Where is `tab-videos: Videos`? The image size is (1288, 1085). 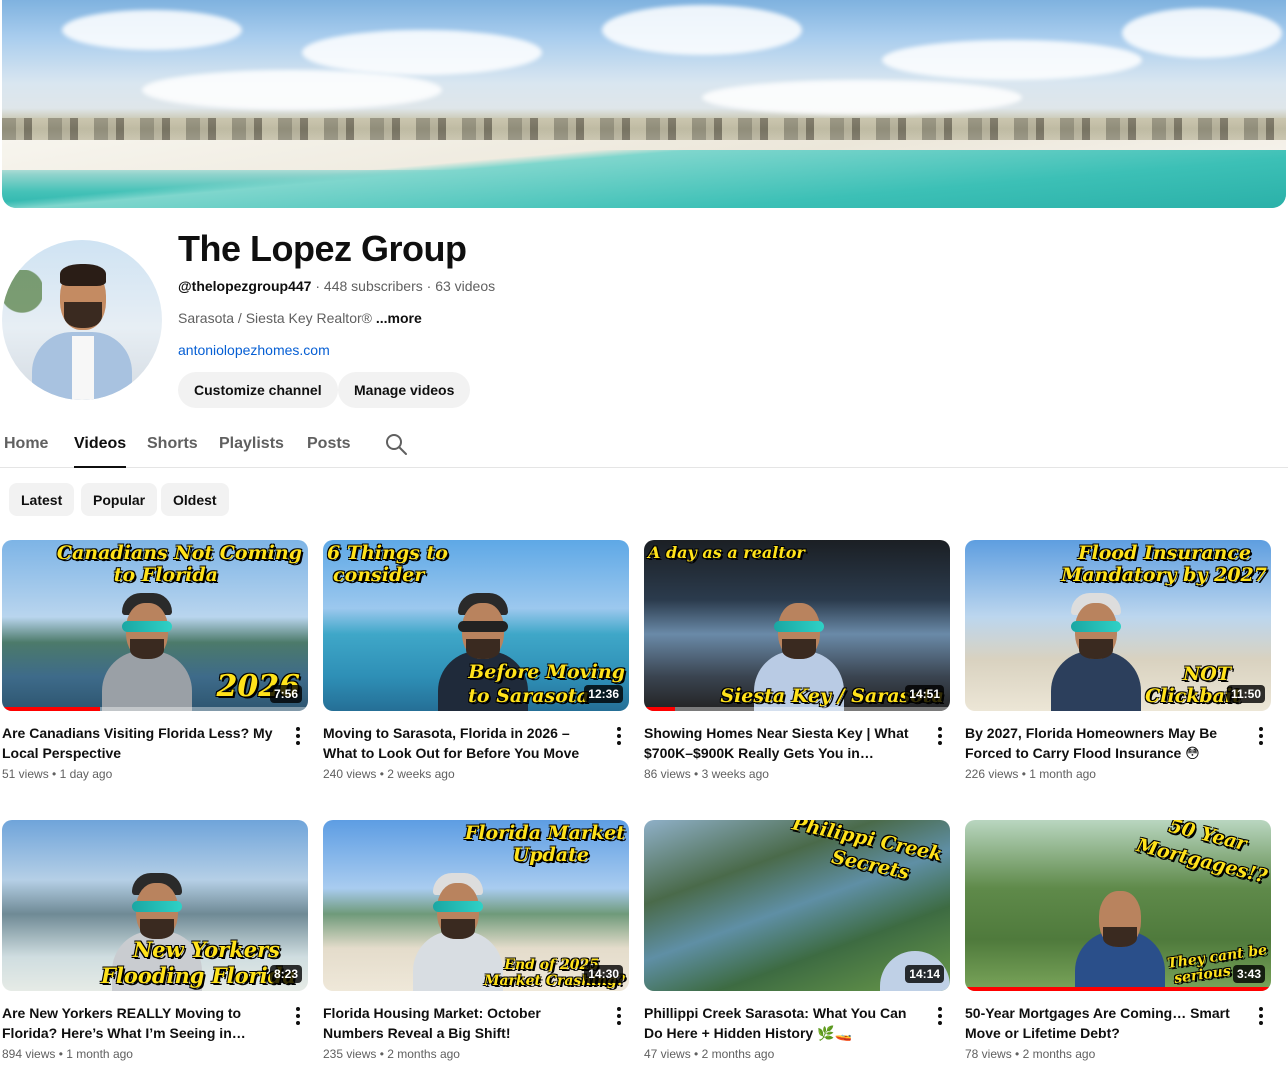
tab-videos: Videos is located at coordinates (100, 444).